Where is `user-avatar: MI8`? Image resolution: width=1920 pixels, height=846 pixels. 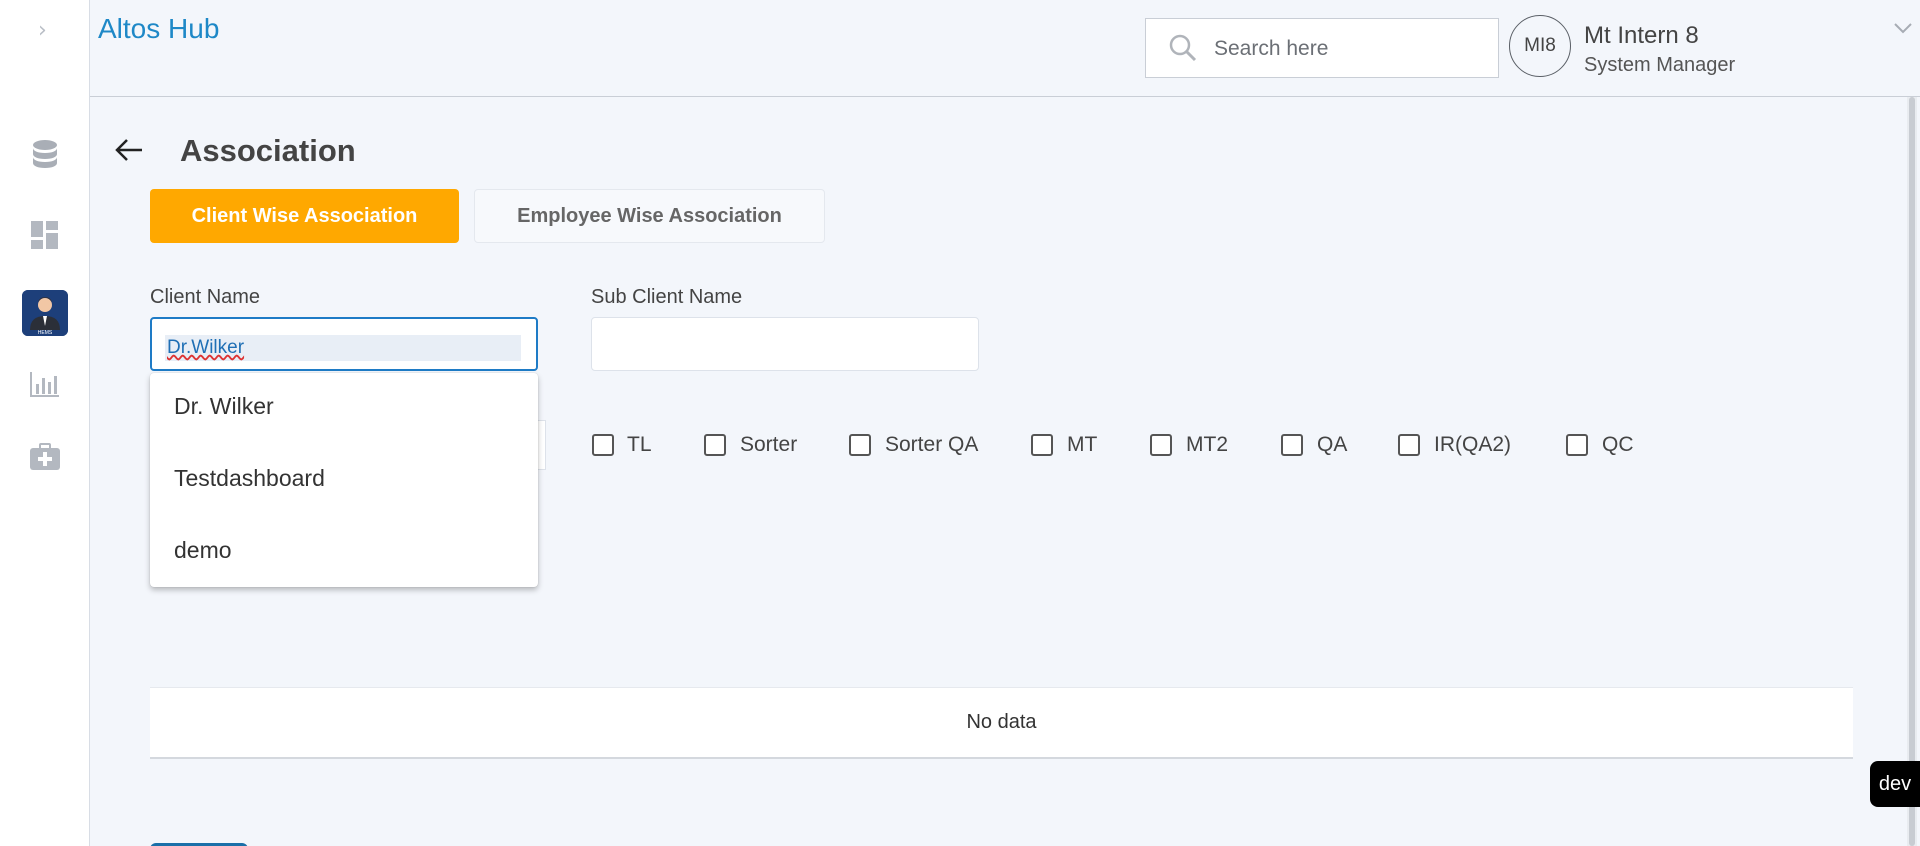 user-avatar: MI8 is located at coordinates (1540, 46).